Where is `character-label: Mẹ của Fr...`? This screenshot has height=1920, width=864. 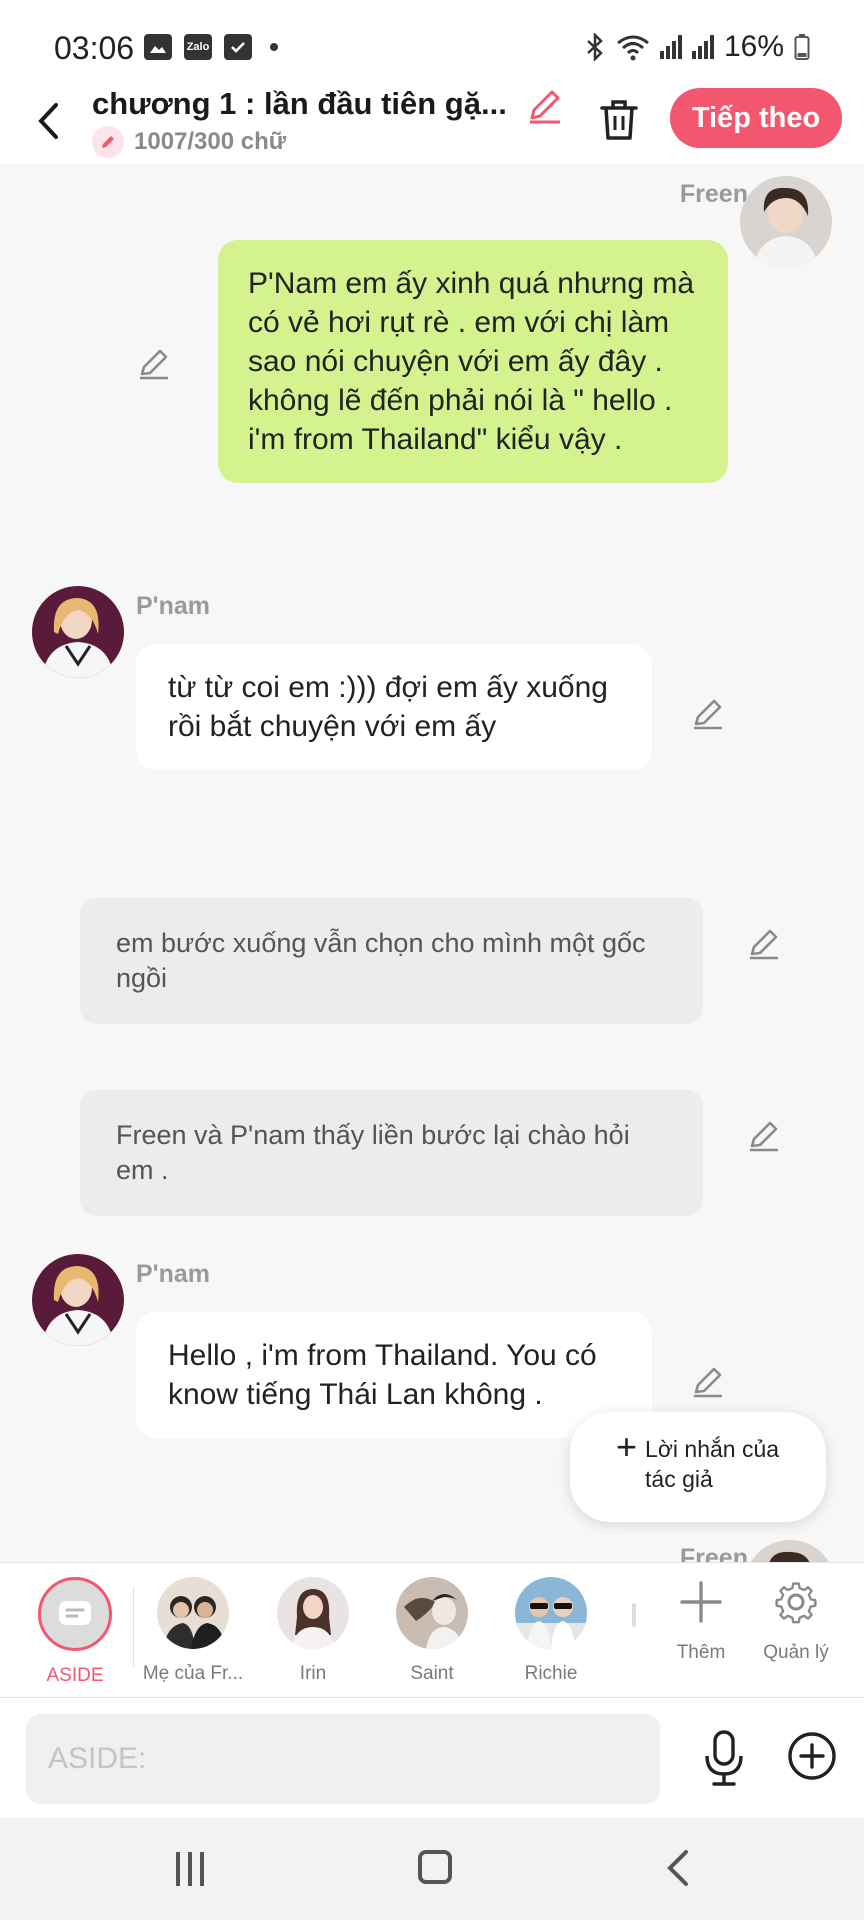 character-label: Mẹ của Fr... is located at coordinates (193, 1673).